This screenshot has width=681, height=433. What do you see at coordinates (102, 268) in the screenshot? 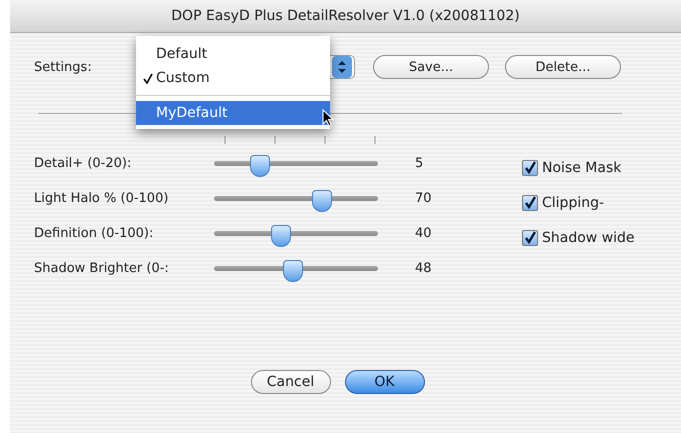
I see `slider-label: Shadow Brighter (0-:` at bounding box center [102, 268].